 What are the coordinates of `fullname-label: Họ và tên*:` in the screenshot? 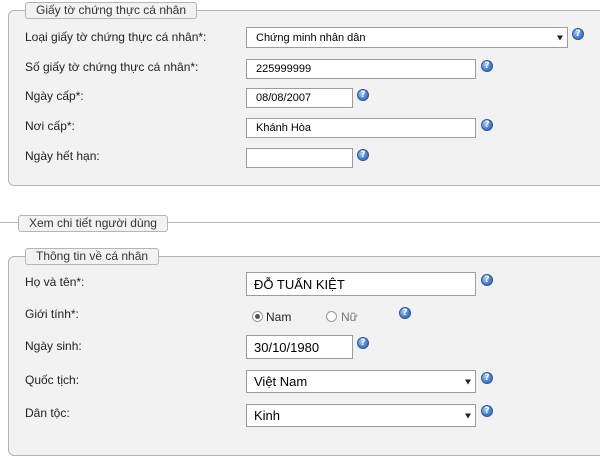 It's located at (55, 282).